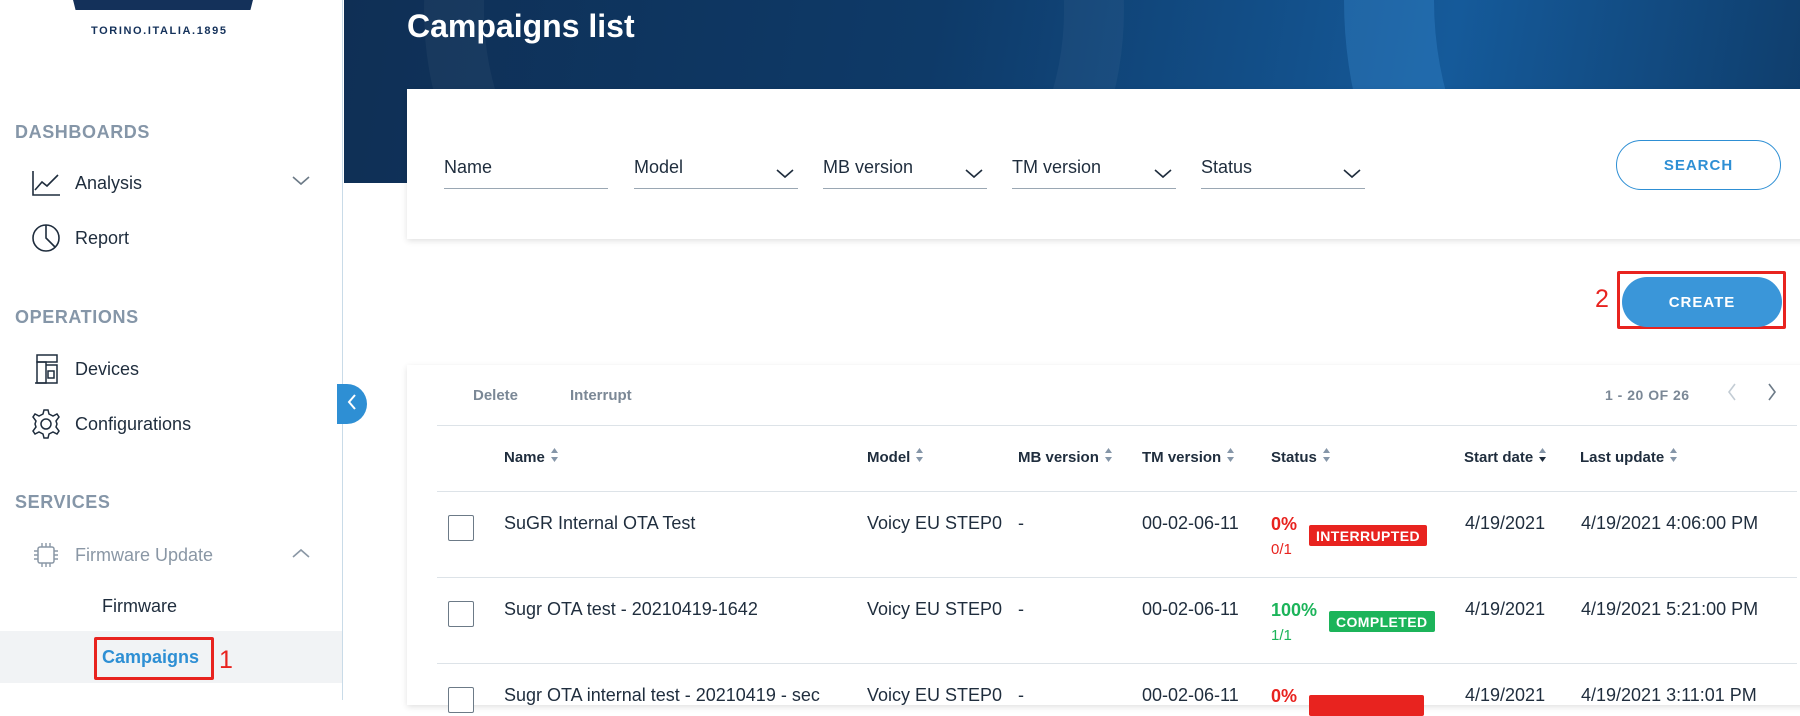 Image resolution: width=1800 pixels, height=716 pixels. Describe the element at coordinates (1057, 167) in the screenshot. I see `filter-label: TM version` at that location.